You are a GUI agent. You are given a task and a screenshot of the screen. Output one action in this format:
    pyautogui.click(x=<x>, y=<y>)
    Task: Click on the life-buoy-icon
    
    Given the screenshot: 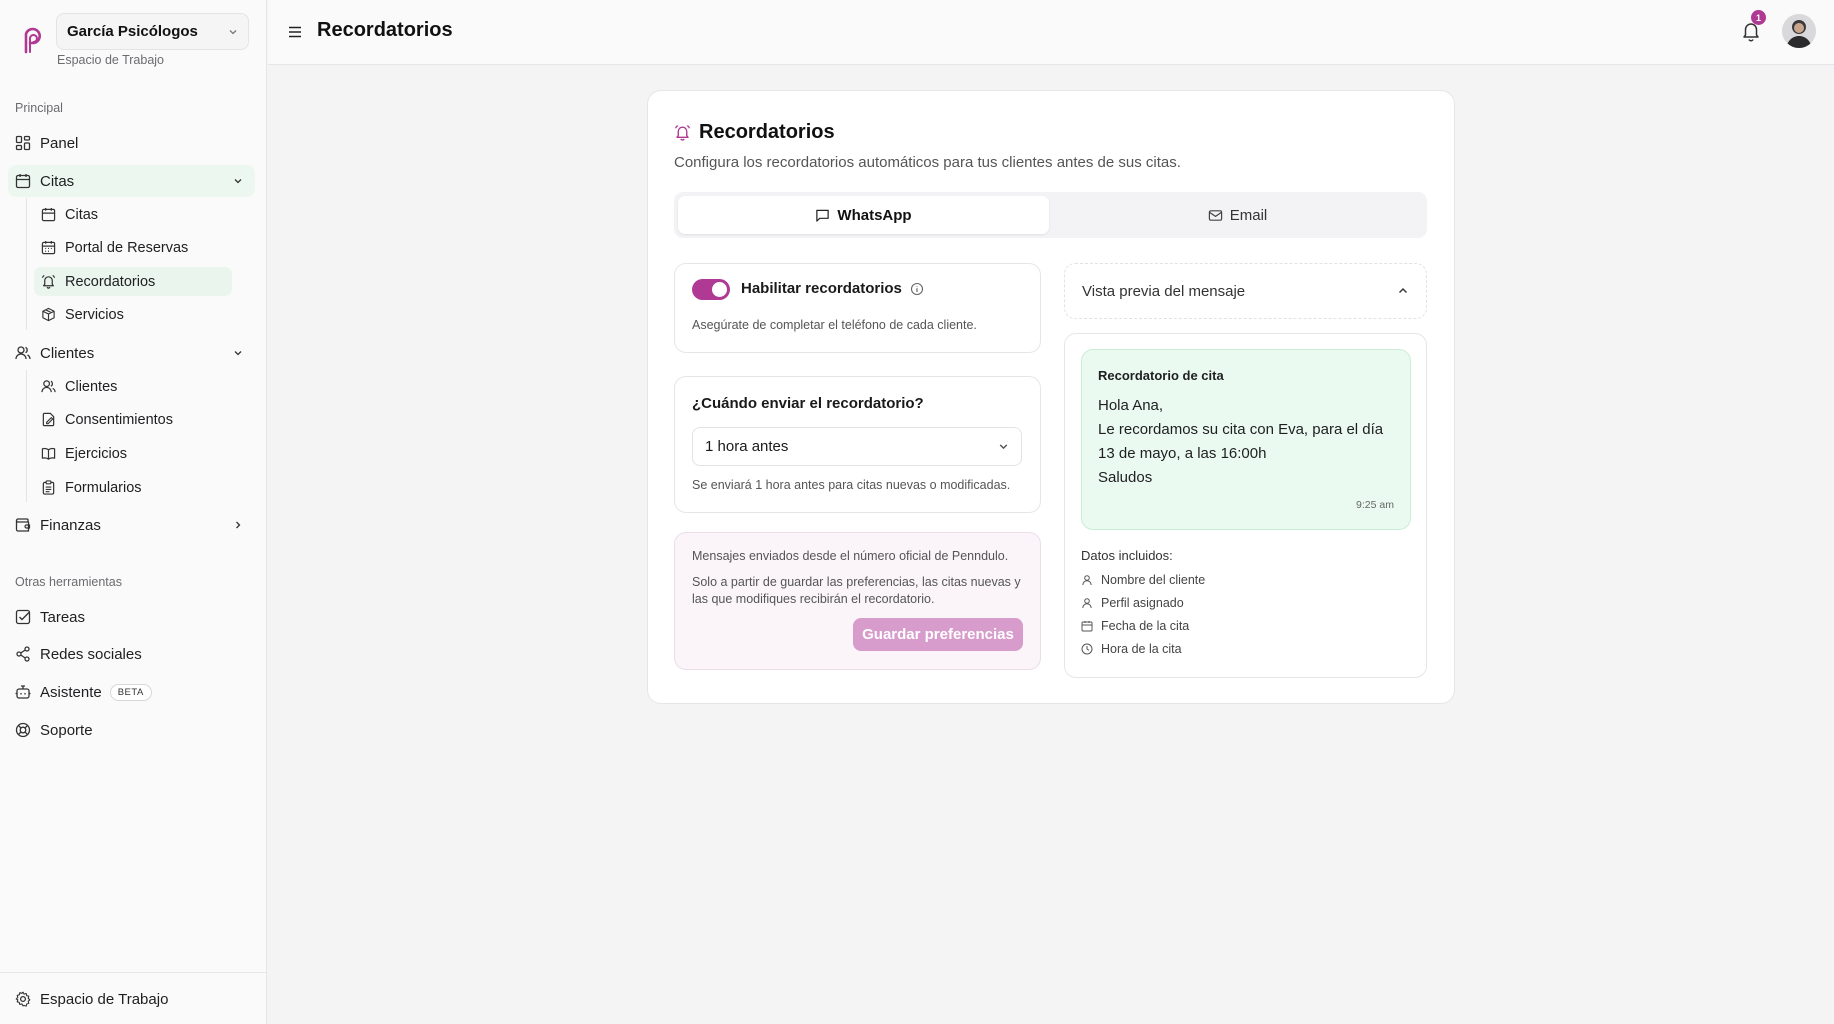 What is the action you would take?
    pyautogui.click(x=23, y=730)
    